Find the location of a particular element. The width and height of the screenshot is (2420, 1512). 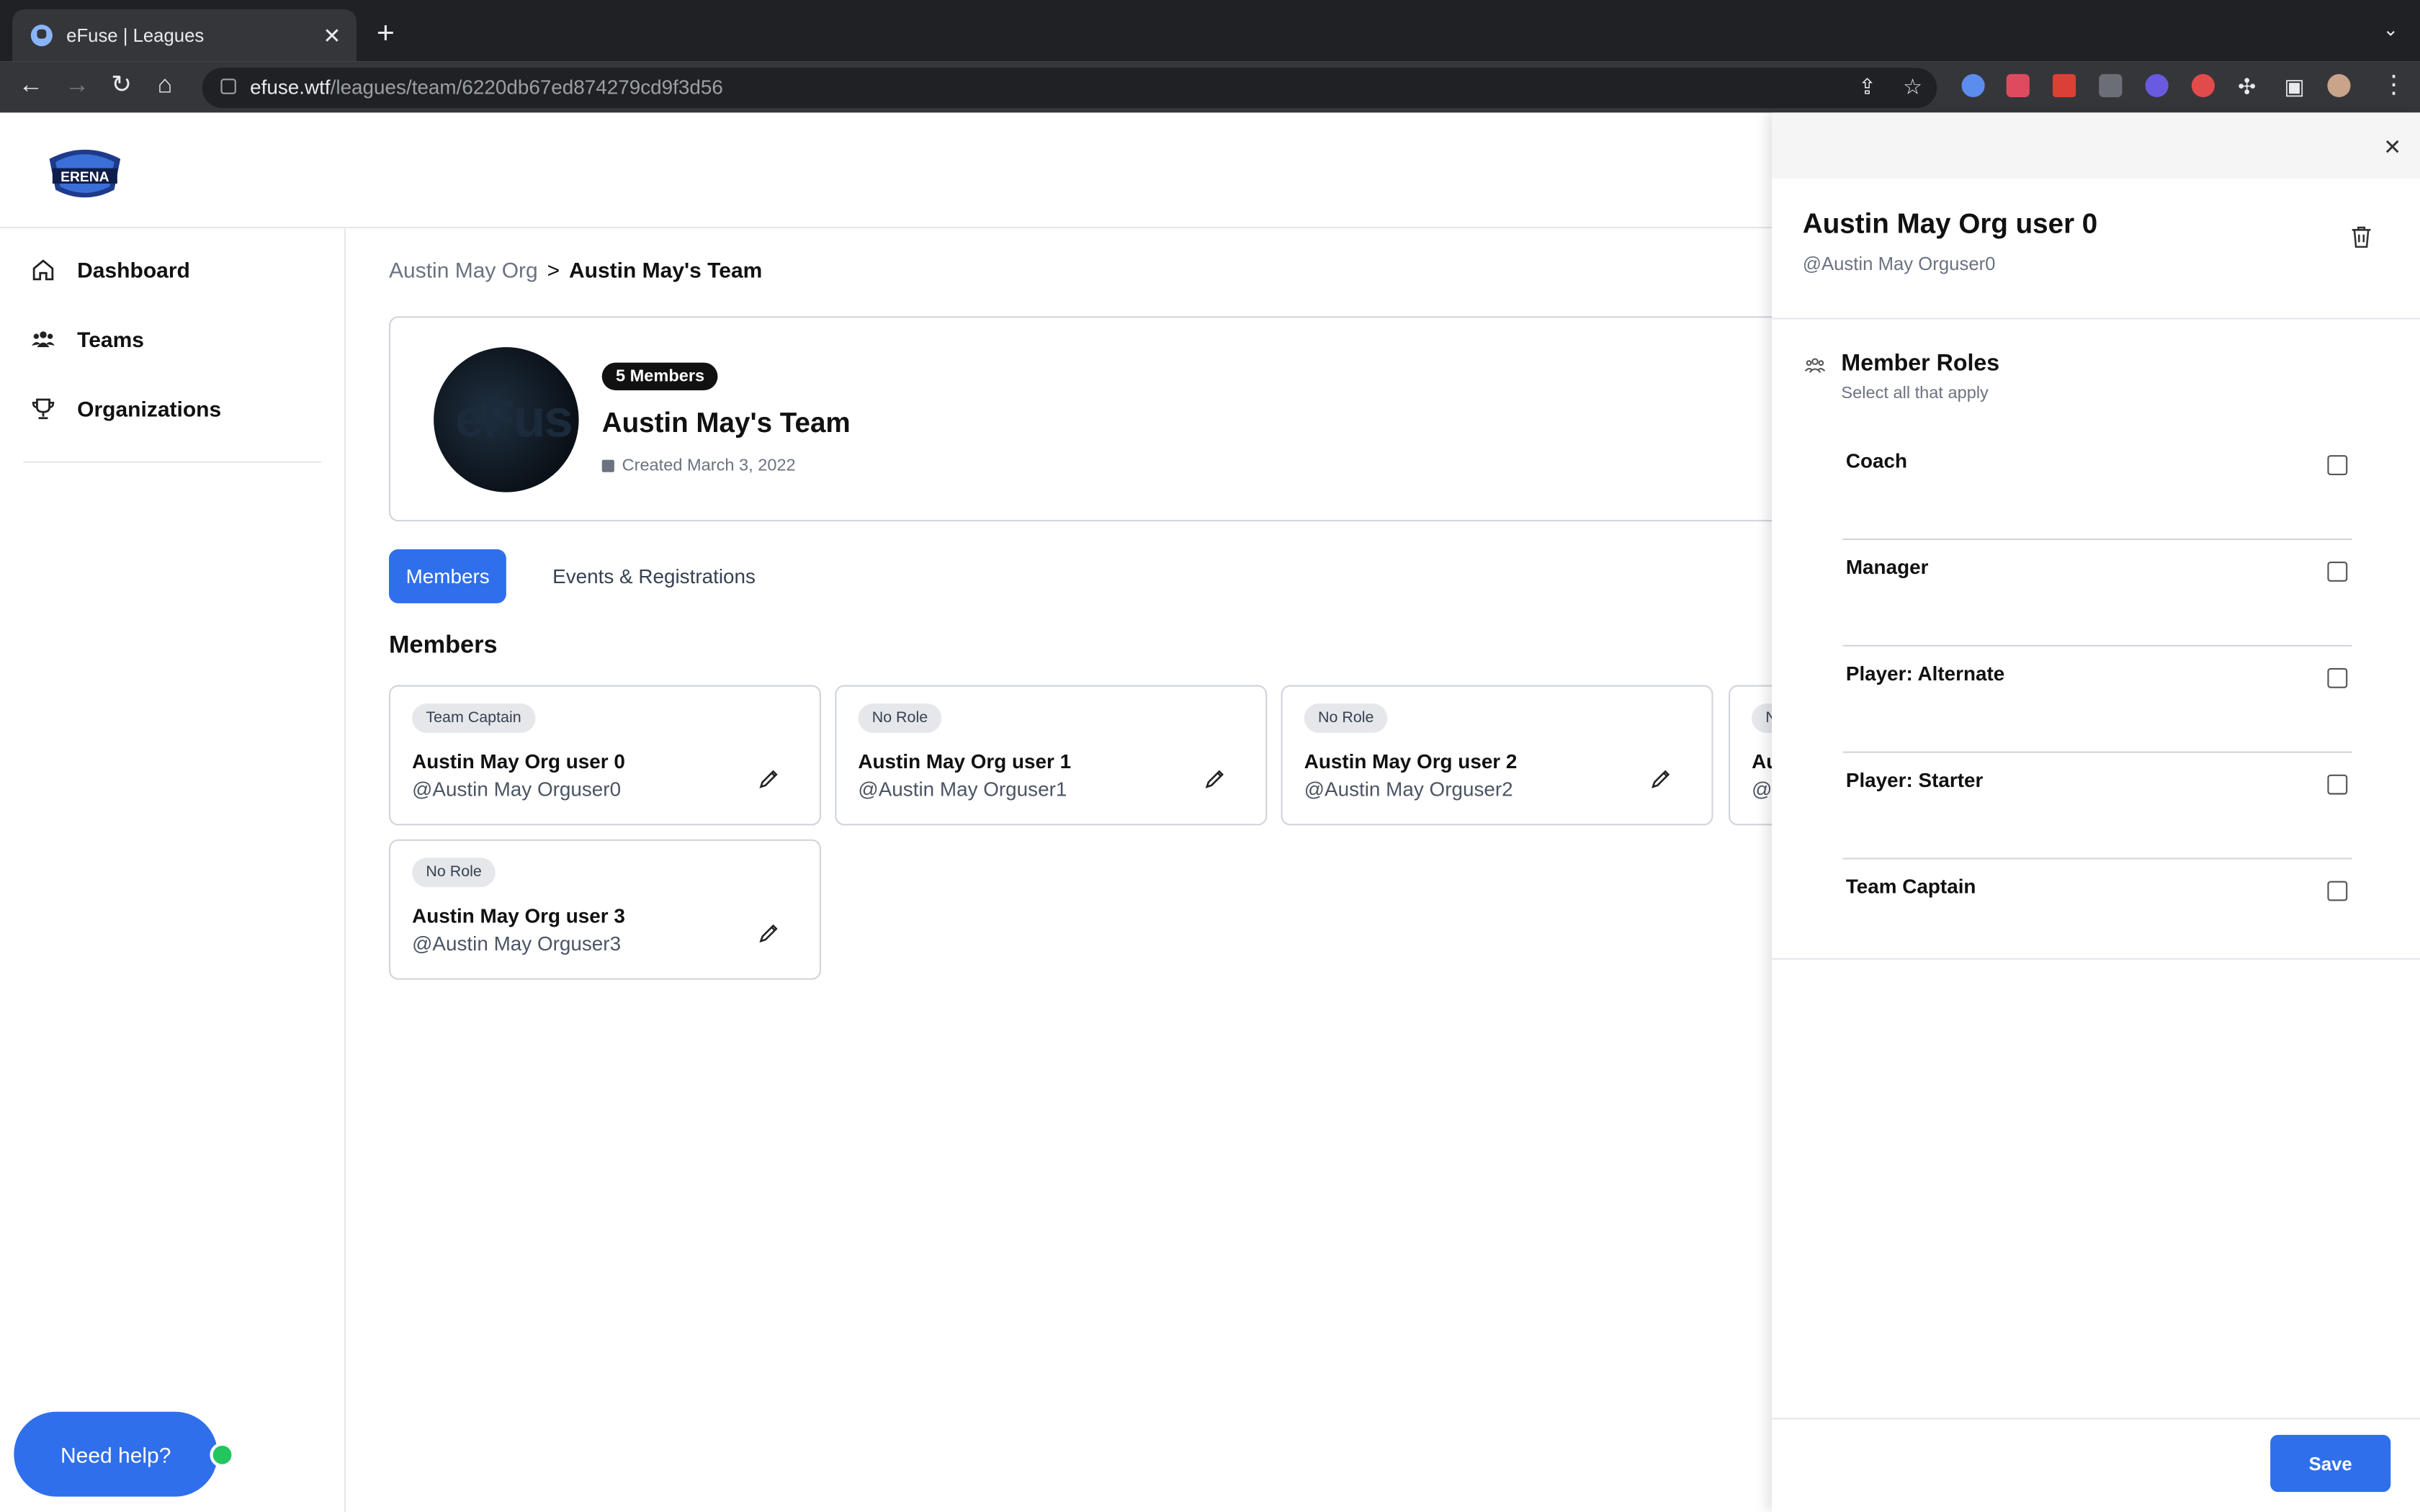

role-label: Player: Starter is located at coordinates (1914, 780).